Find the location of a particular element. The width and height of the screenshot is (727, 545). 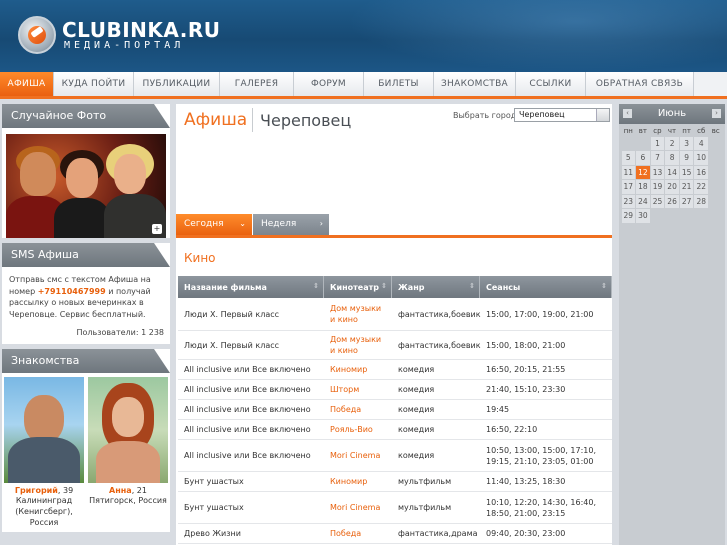

calendar-day: 7 is located at coordinates (657, 158).